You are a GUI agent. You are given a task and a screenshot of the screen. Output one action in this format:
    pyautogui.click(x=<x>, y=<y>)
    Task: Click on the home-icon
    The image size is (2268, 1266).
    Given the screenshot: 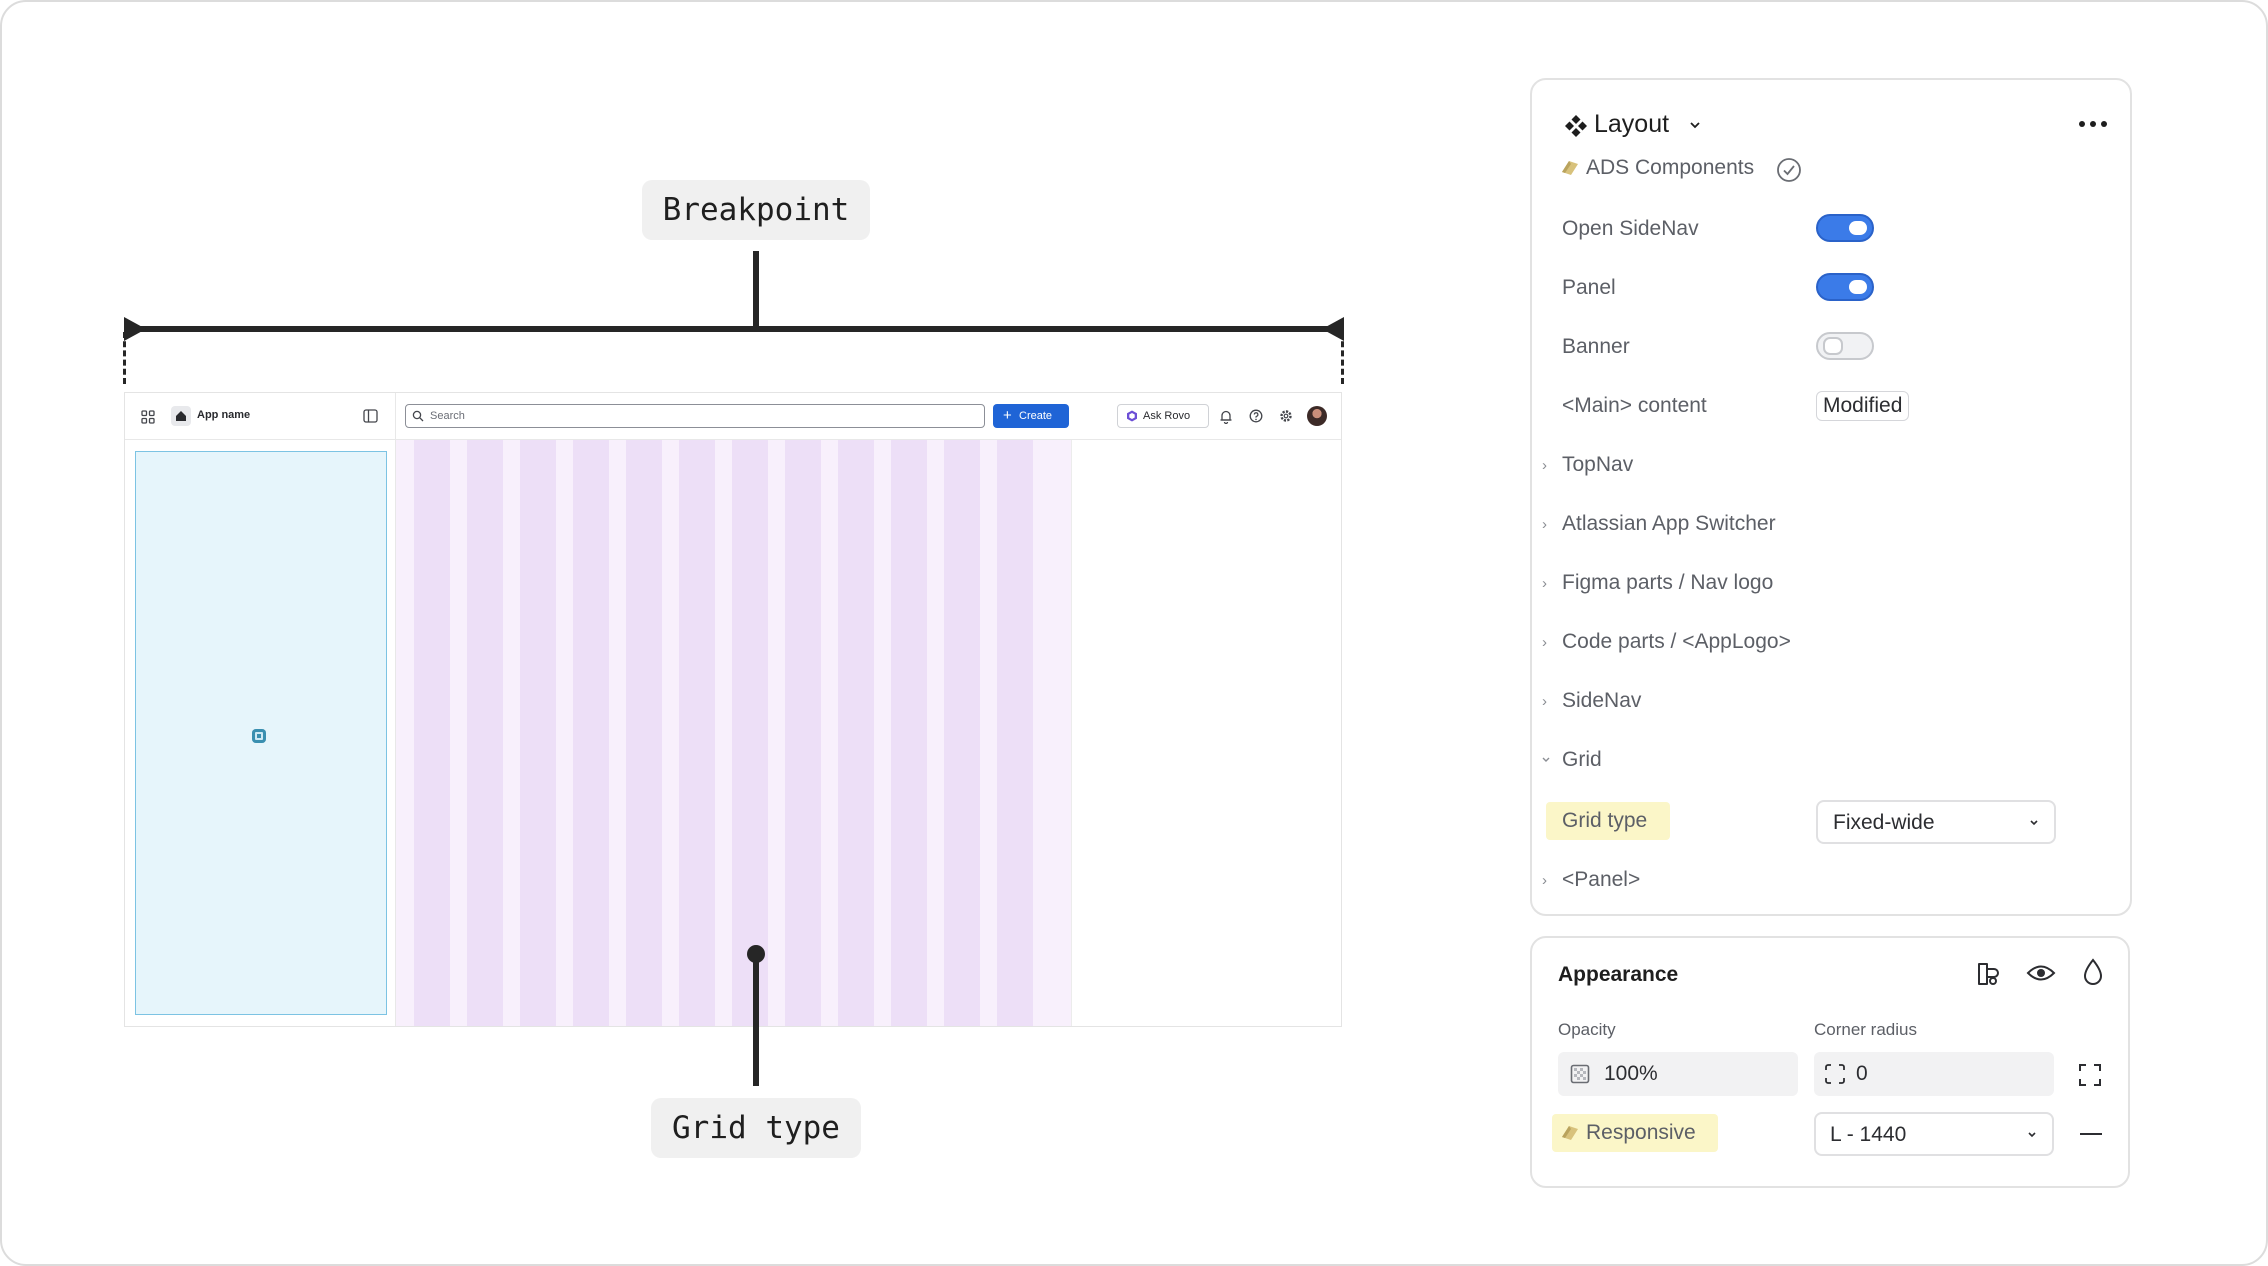 What is the action you would take?
    pyautogui.click(x=181, y=416)
    